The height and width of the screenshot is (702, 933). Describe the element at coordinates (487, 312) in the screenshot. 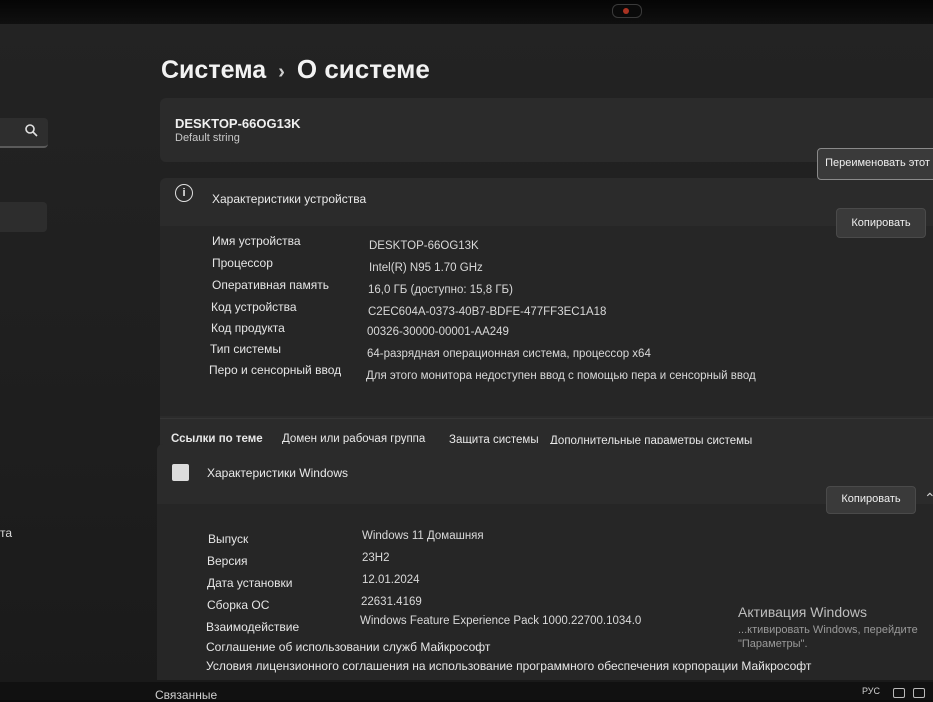

I see `spec-value: C2EC604A-0373-40B7-BDFE-477FF3EC1A18` at that location.